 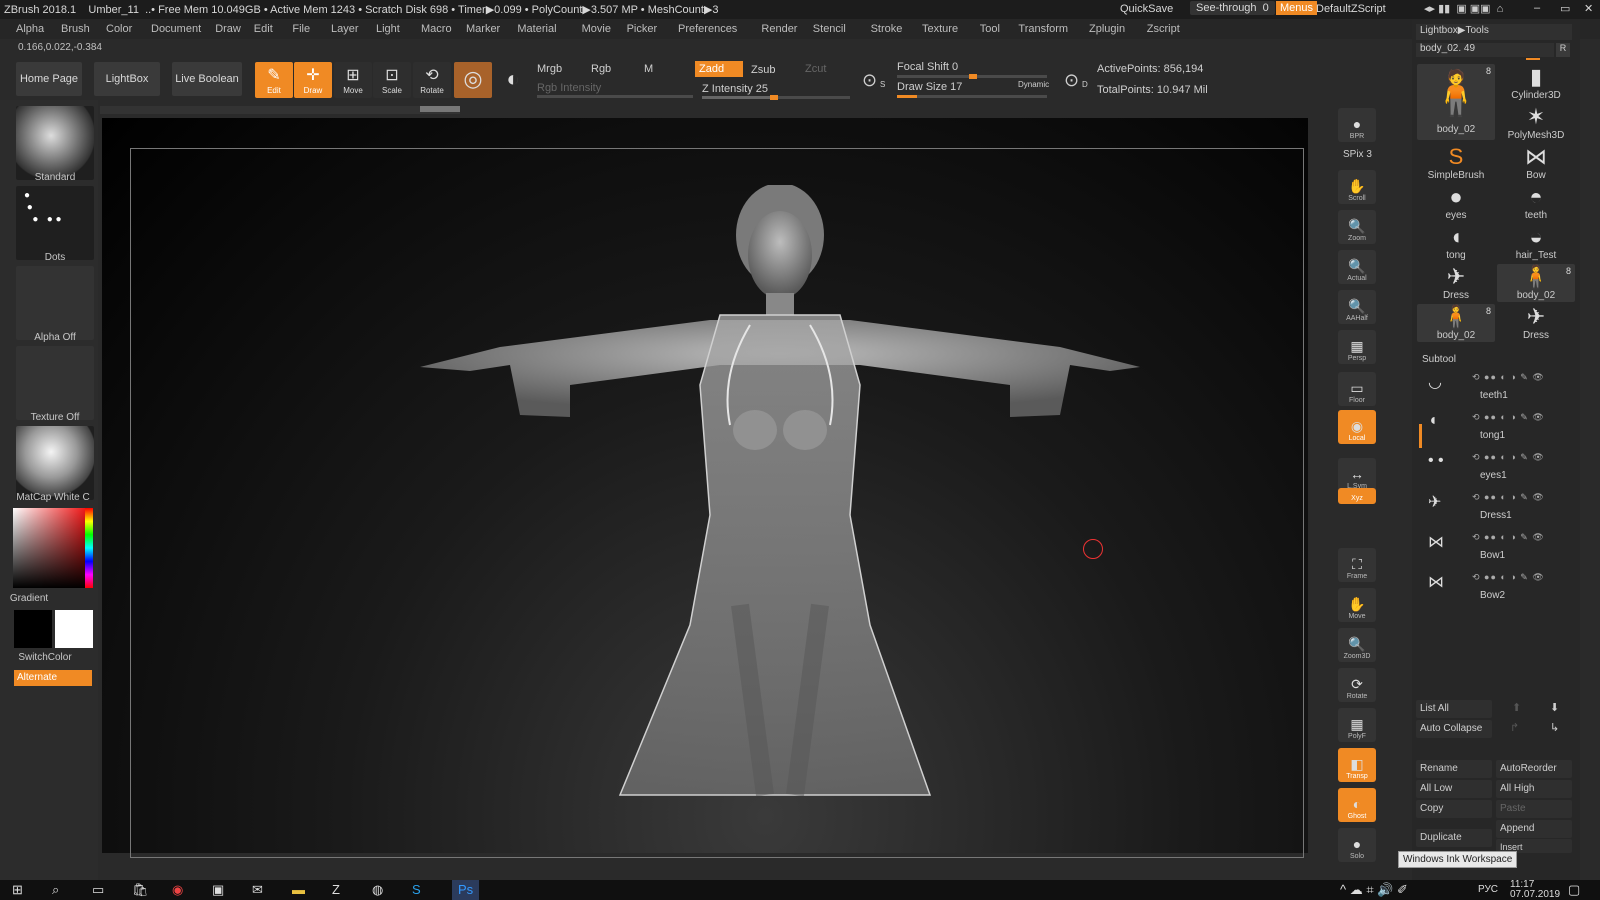 I want to click on subtool-dress1: ✈ ⟲ ●● ◐ ◑ ✎ 👁 Dress1, so click(x=1495, y=507).